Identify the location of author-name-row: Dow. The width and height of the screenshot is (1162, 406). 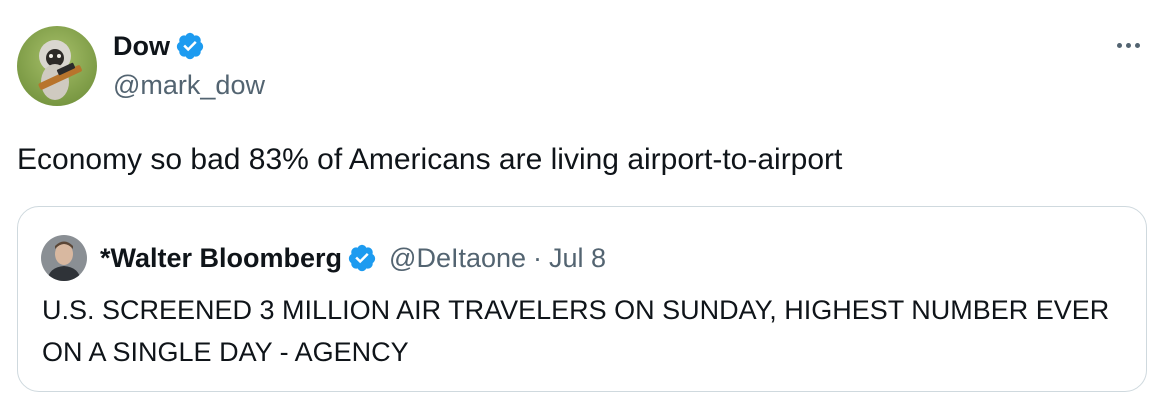
(159, 46).